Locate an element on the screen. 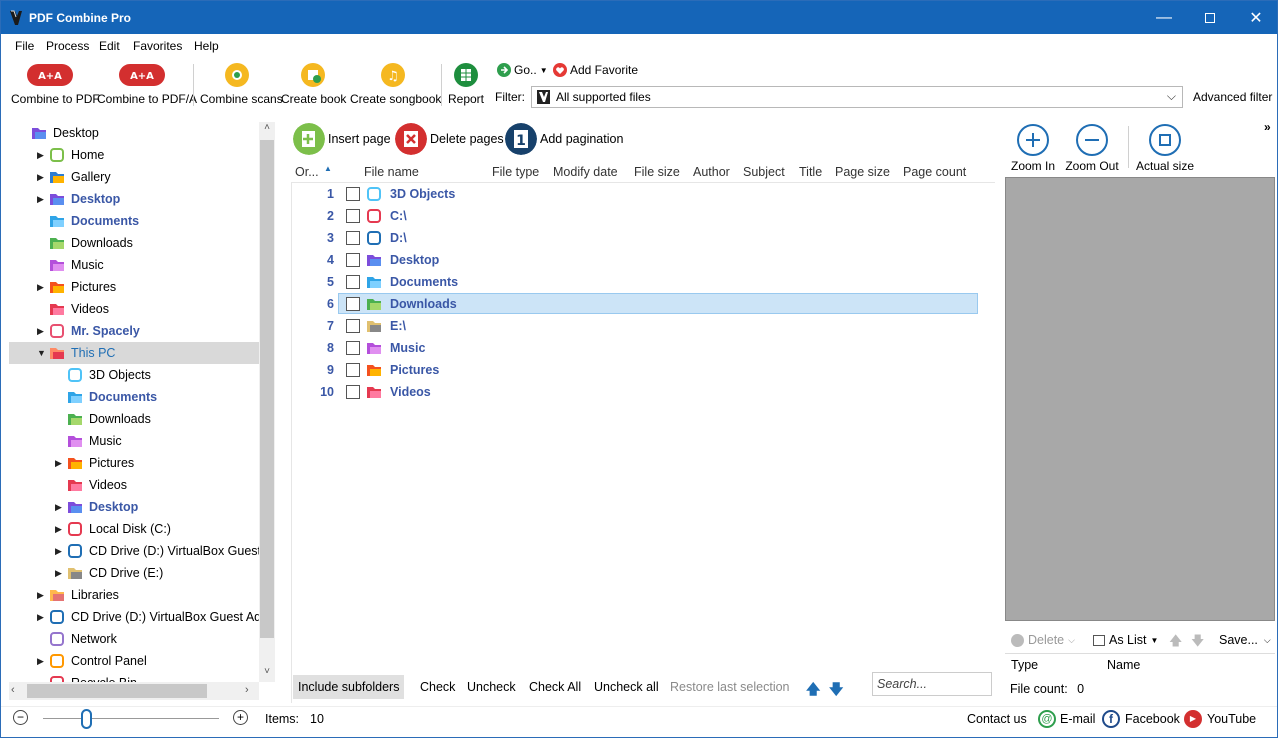  expand-more-icon: » is located at coordinates (1267, 127).